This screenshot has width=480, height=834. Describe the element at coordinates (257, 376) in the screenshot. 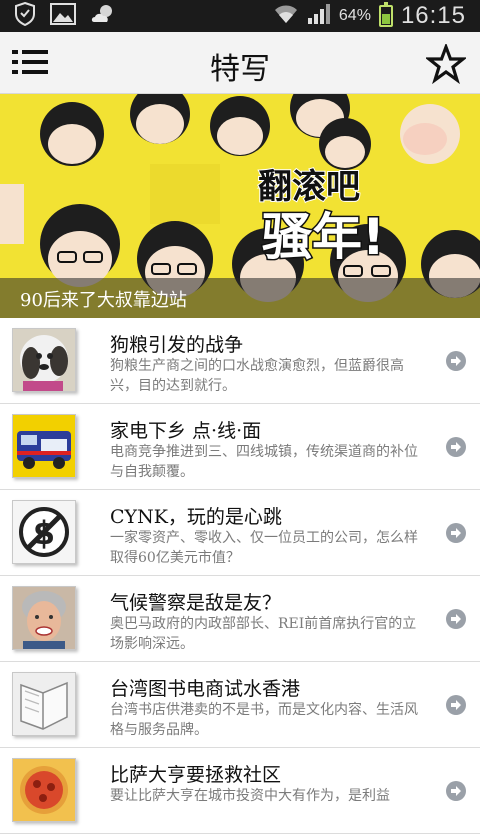

I see `article-summary: 狗粮生产商之间的口水战愈演愈烈，但蓝爵很高兴，目的达到就行。` at that location.